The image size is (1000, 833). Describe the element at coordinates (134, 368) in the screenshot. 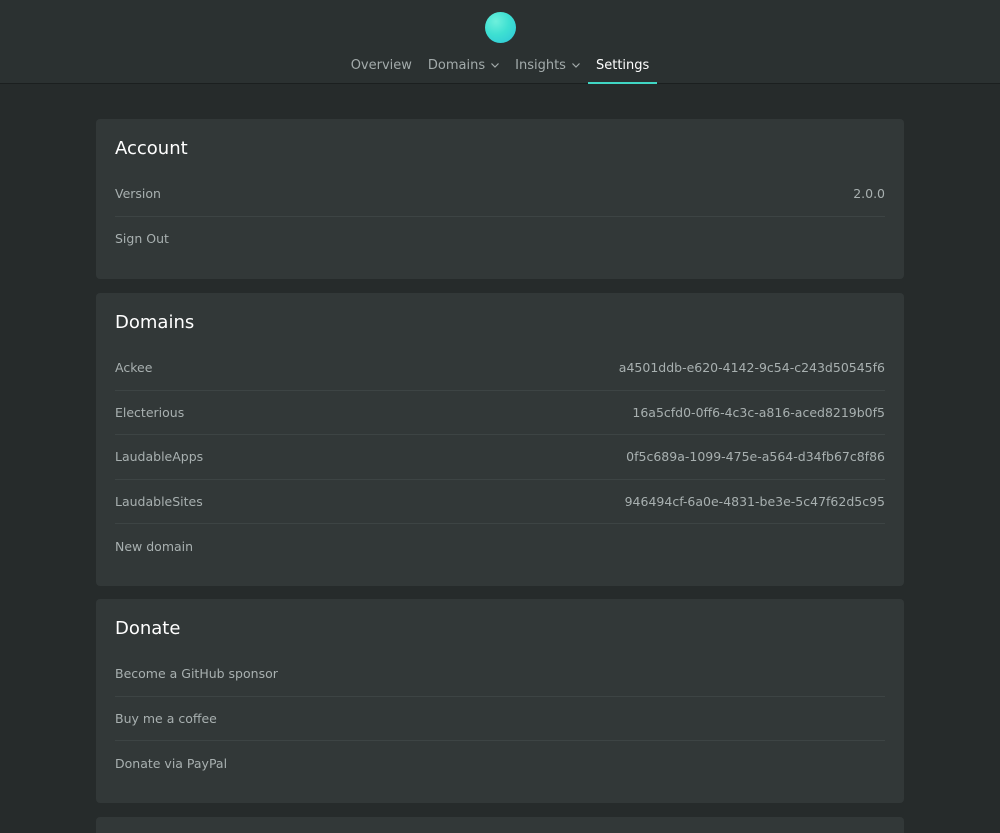

I see `domain-name: Ackee` at that location.